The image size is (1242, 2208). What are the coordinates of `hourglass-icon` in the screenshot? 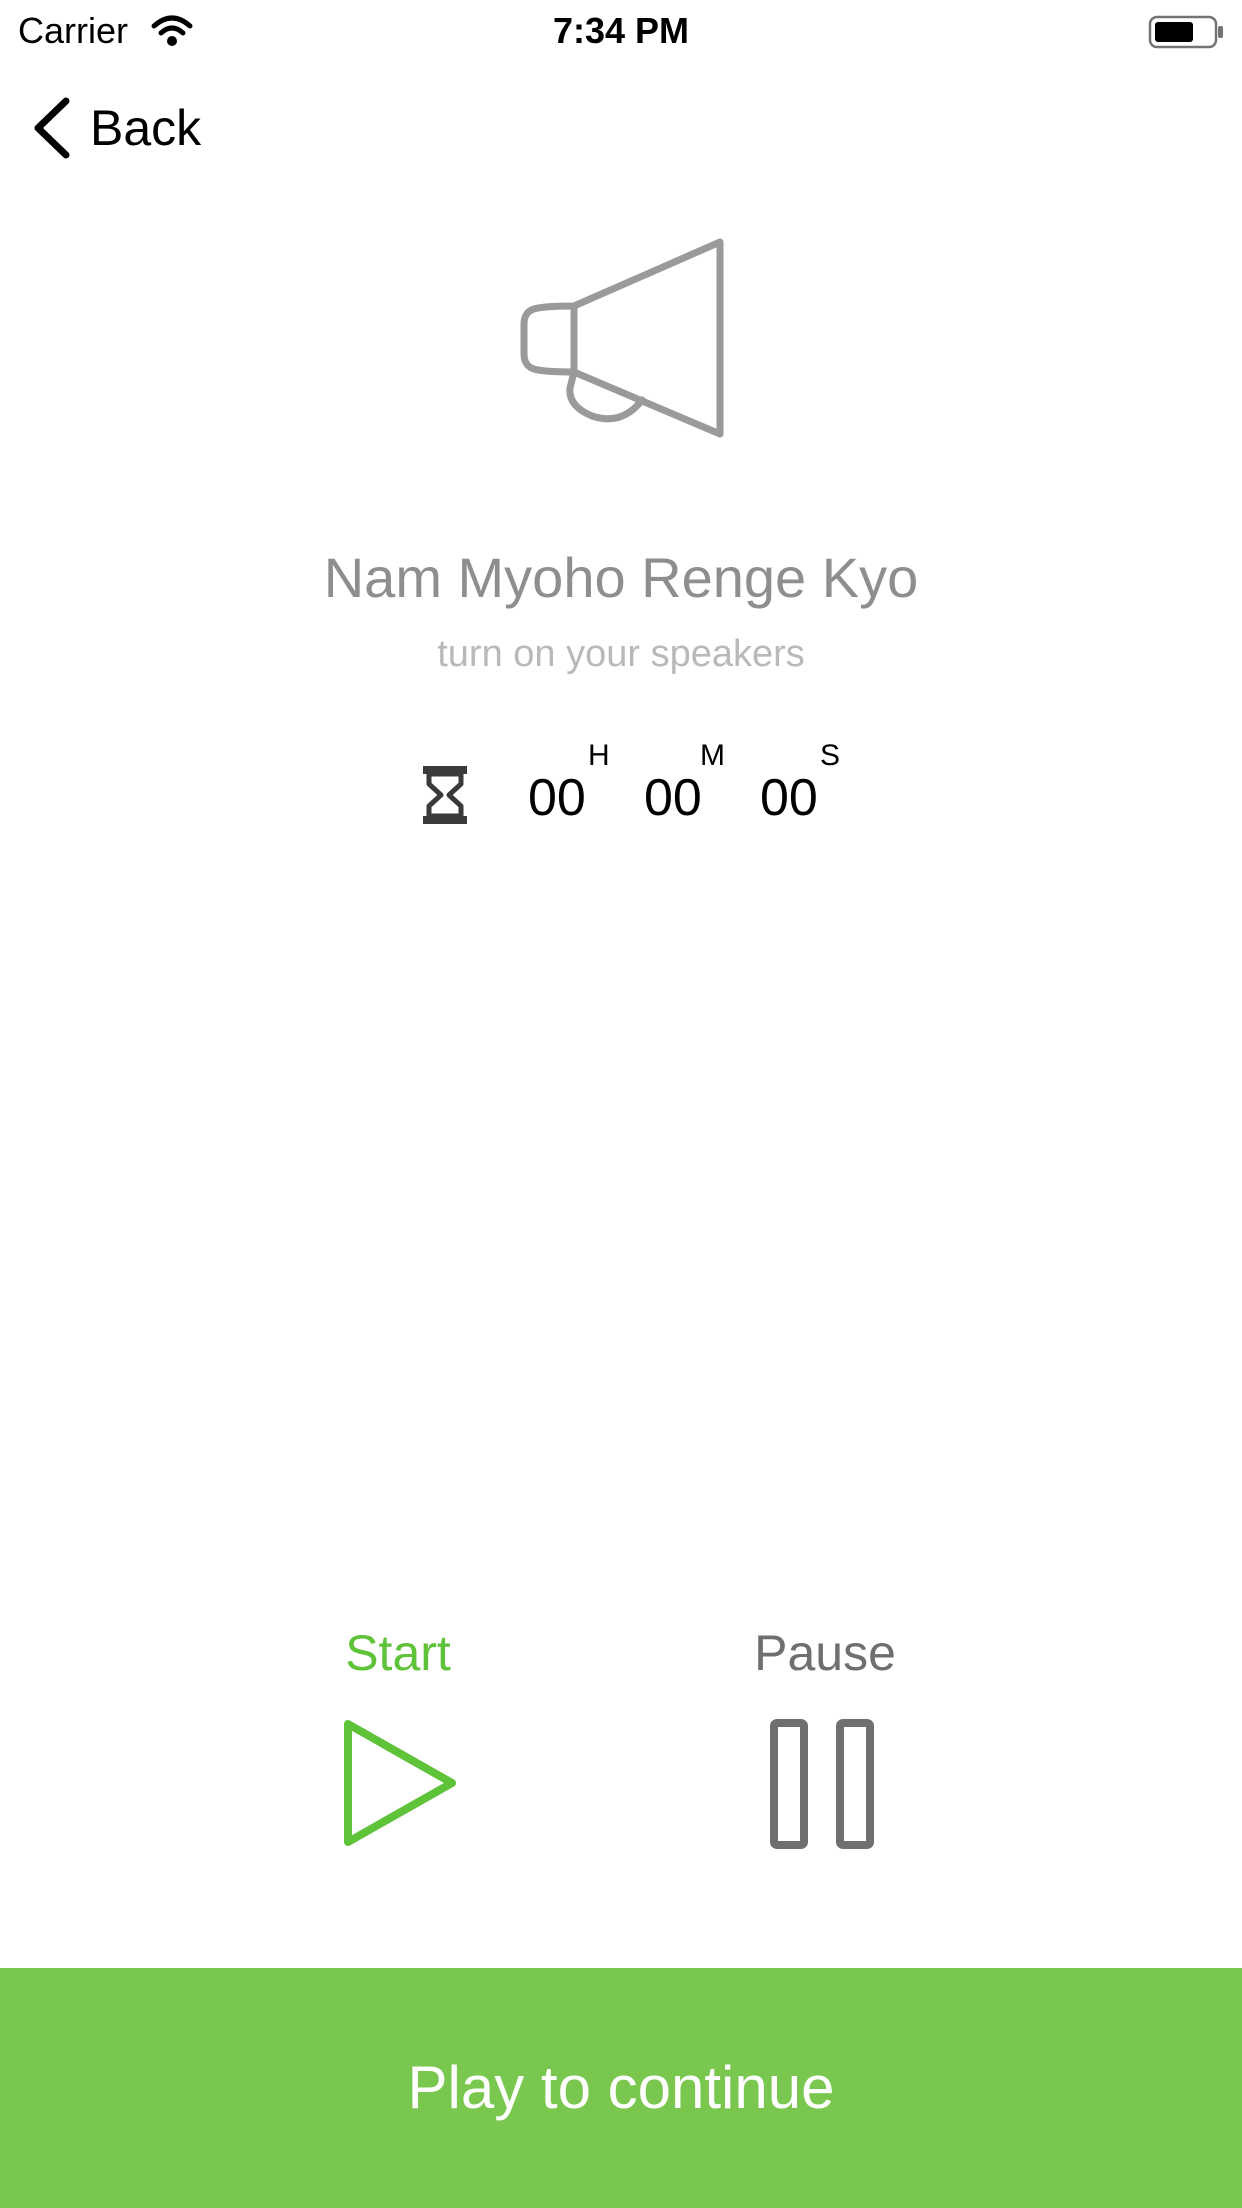 It's located at (445, 795).